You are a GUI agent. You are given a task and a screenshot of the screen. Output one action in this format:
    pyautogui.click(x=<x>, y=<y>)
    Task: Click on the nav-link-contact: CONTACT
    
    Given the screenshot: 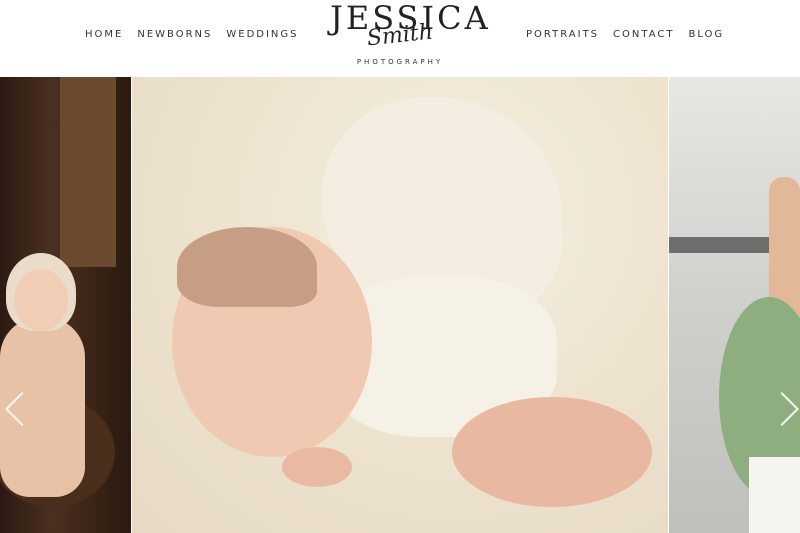 What is the action you would take?
    pyautogui.click(x=643, y=34)
    